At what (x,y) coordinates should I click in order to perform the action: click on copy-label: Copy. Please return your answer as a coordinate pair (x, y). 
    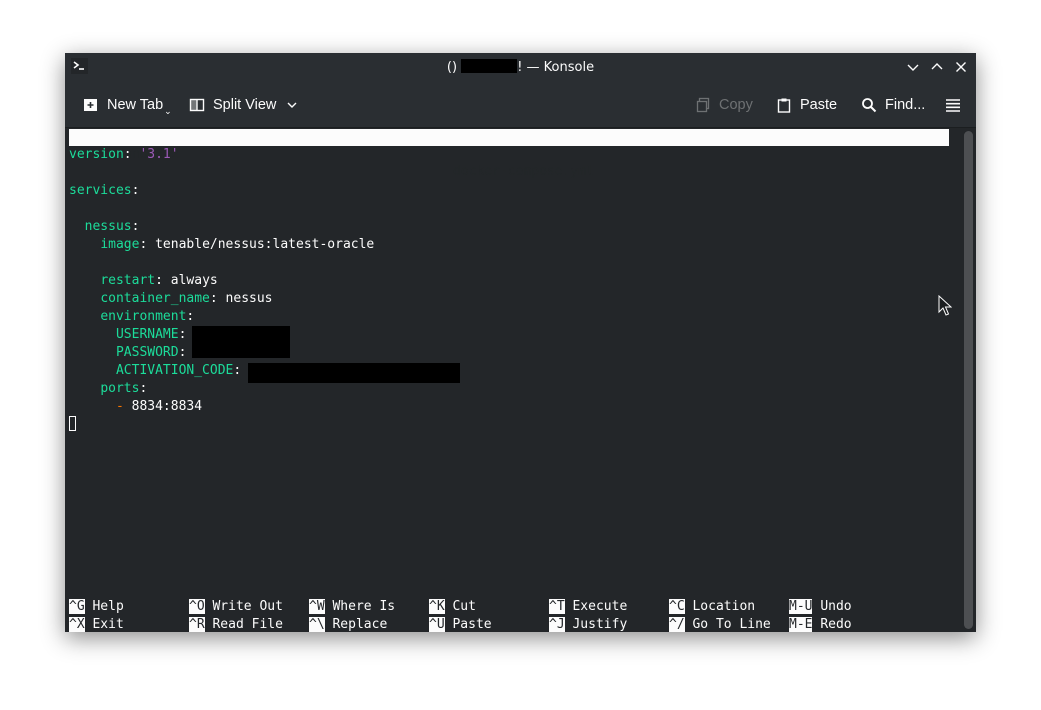
    Looking at the image, I should click on (736, 105).